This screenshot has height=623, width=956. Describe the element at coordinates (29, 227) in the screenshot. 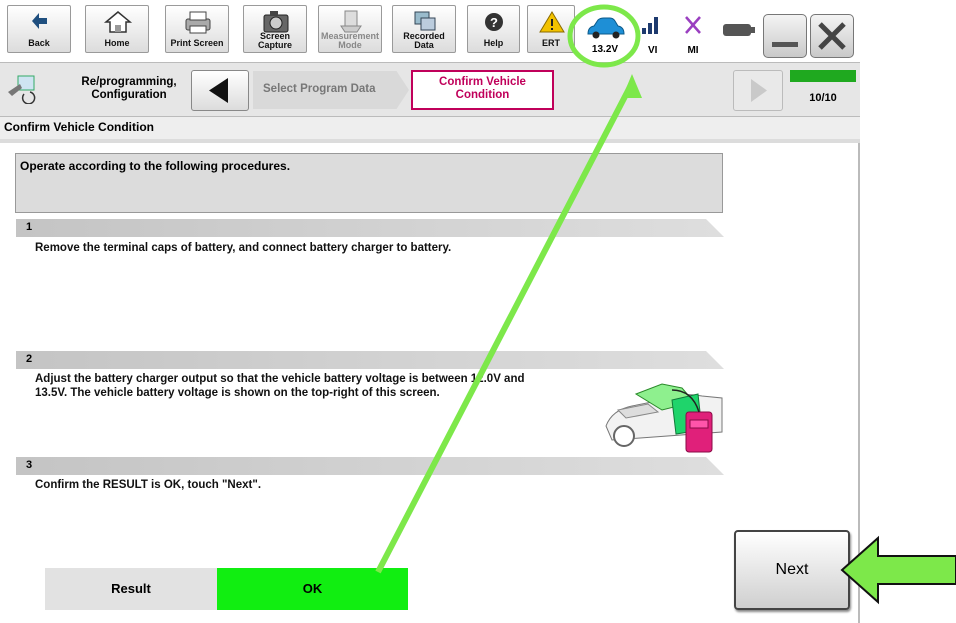

I see `step-1-number: 1` at that location.